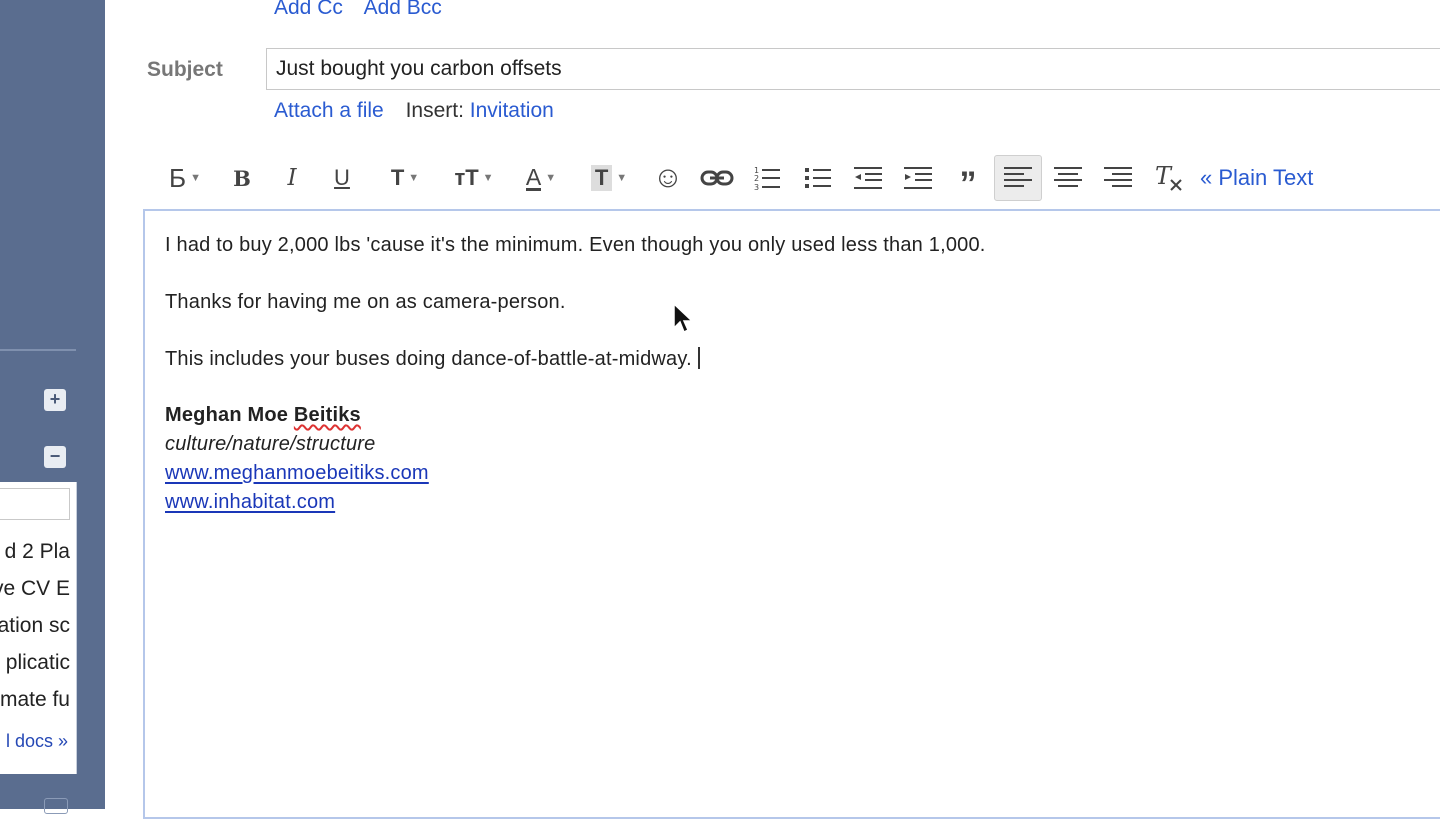  I want to click on text-size-button: ᴛT ▼, so click(474, 178).